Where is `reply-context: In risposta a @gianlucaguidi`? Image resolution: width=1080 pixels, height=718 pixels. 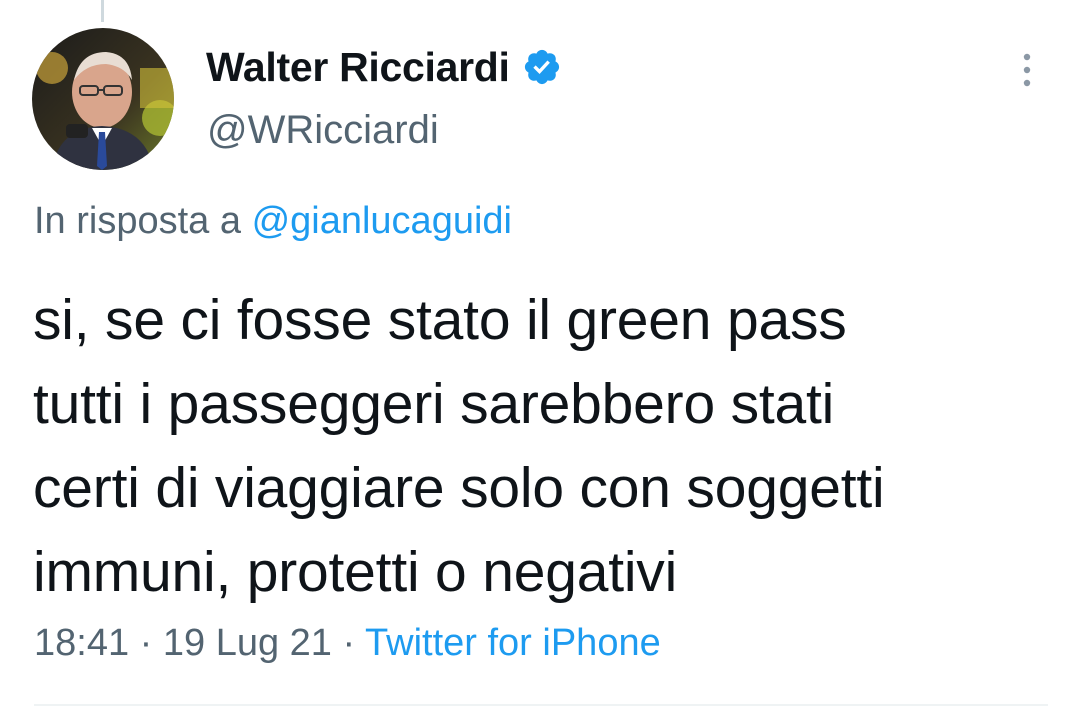 reply-context: In risposta a @gianlucaguidi is located at coordinates (273, 221).